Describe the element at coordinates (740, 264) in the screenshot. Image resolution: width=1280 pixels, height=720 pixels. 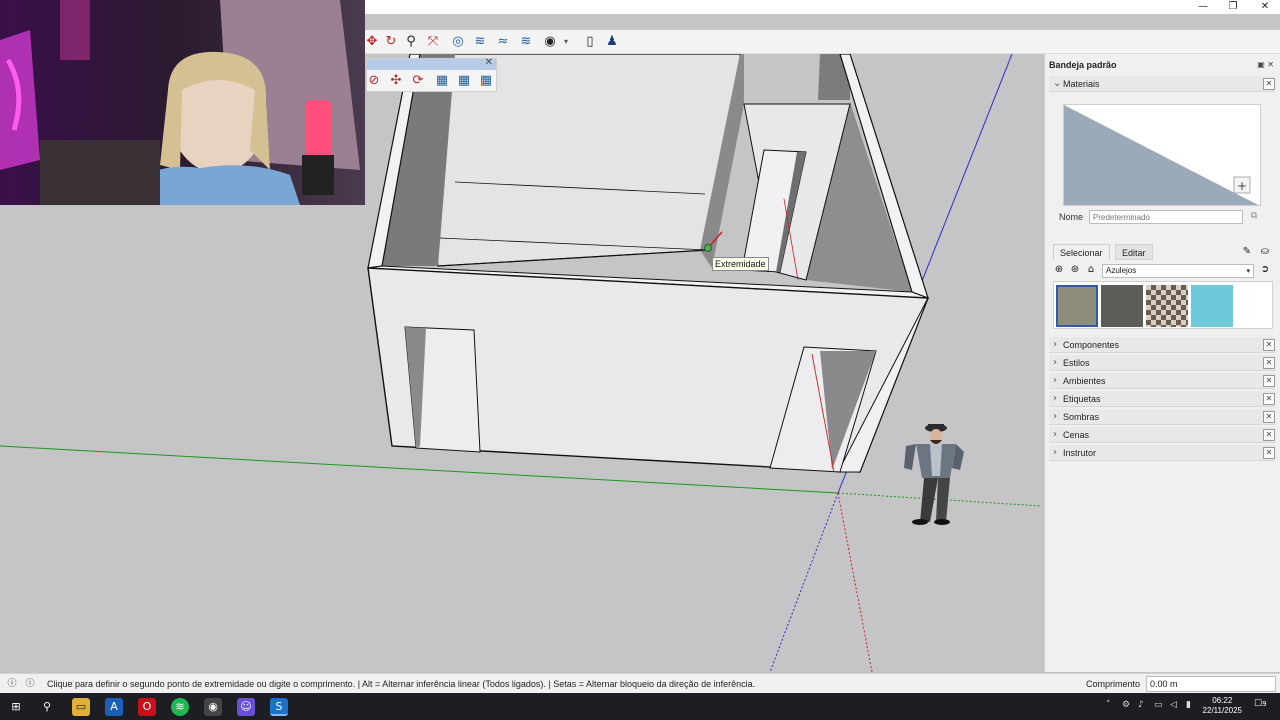
I see `inference-tooltip: Extremidade` at that location.